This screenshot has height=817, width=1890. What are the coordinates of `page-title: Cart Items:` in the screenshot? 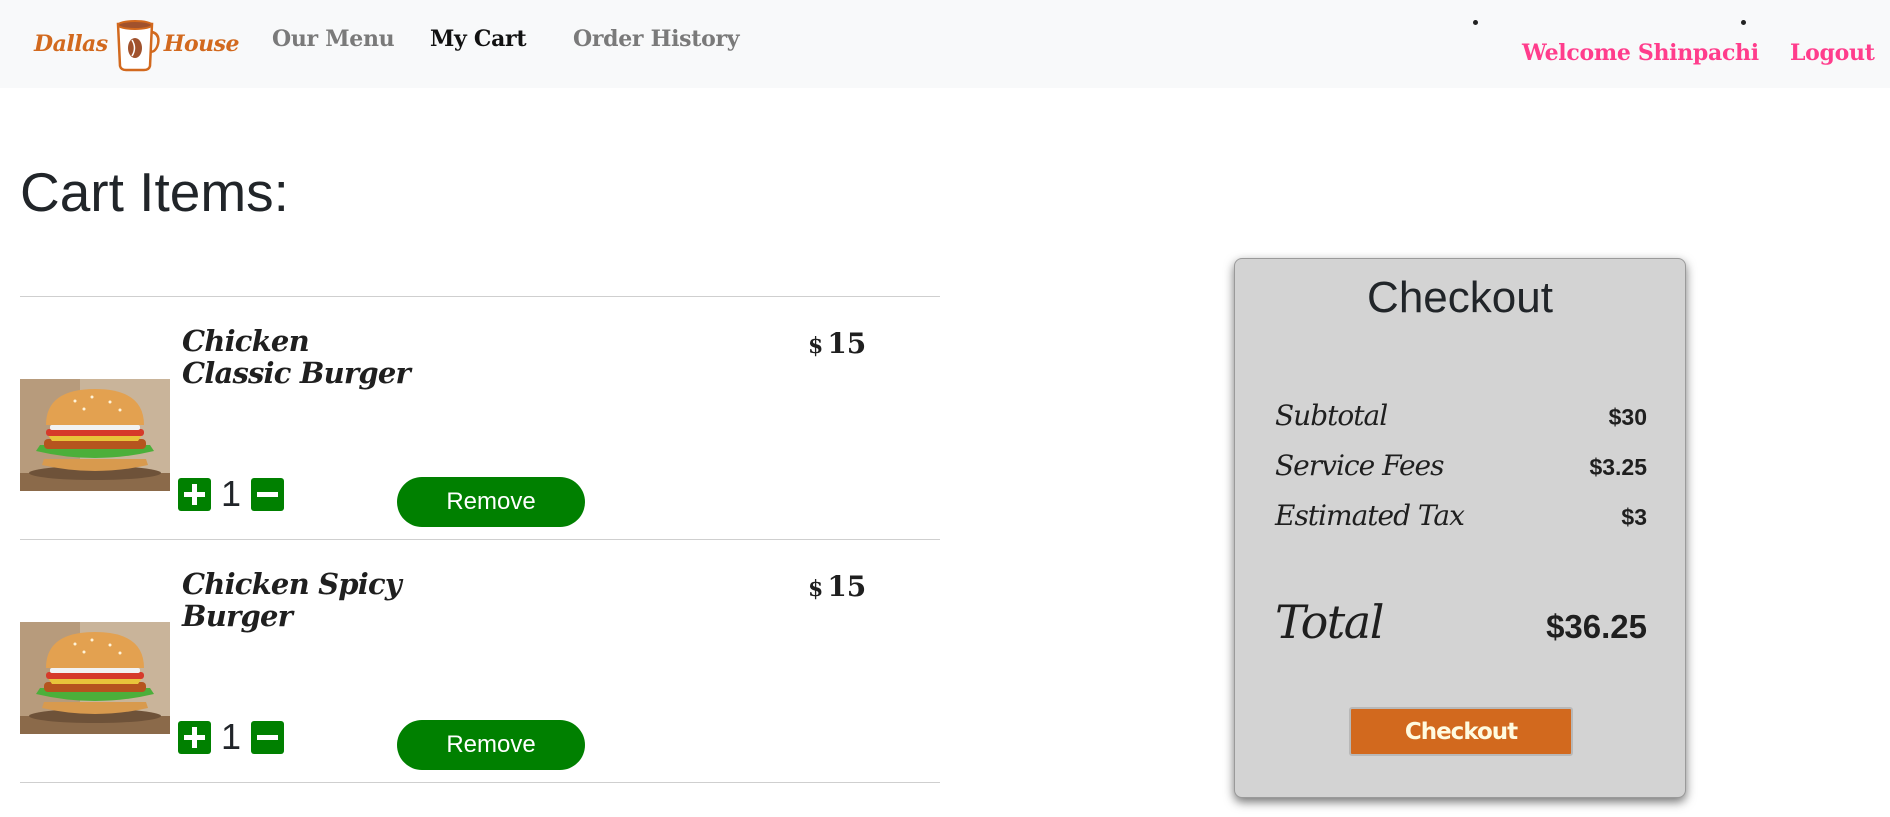 It's located at (154, 192).